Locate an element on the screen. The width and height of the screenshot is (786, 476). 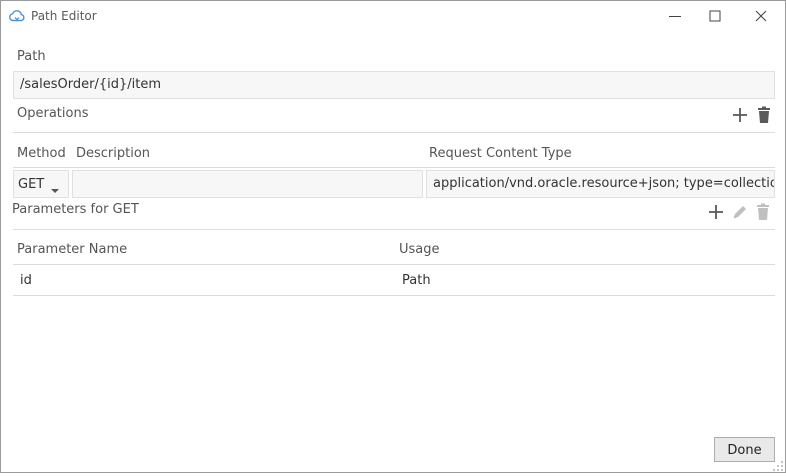
maximize-icon is located at coordinates (715, 16).